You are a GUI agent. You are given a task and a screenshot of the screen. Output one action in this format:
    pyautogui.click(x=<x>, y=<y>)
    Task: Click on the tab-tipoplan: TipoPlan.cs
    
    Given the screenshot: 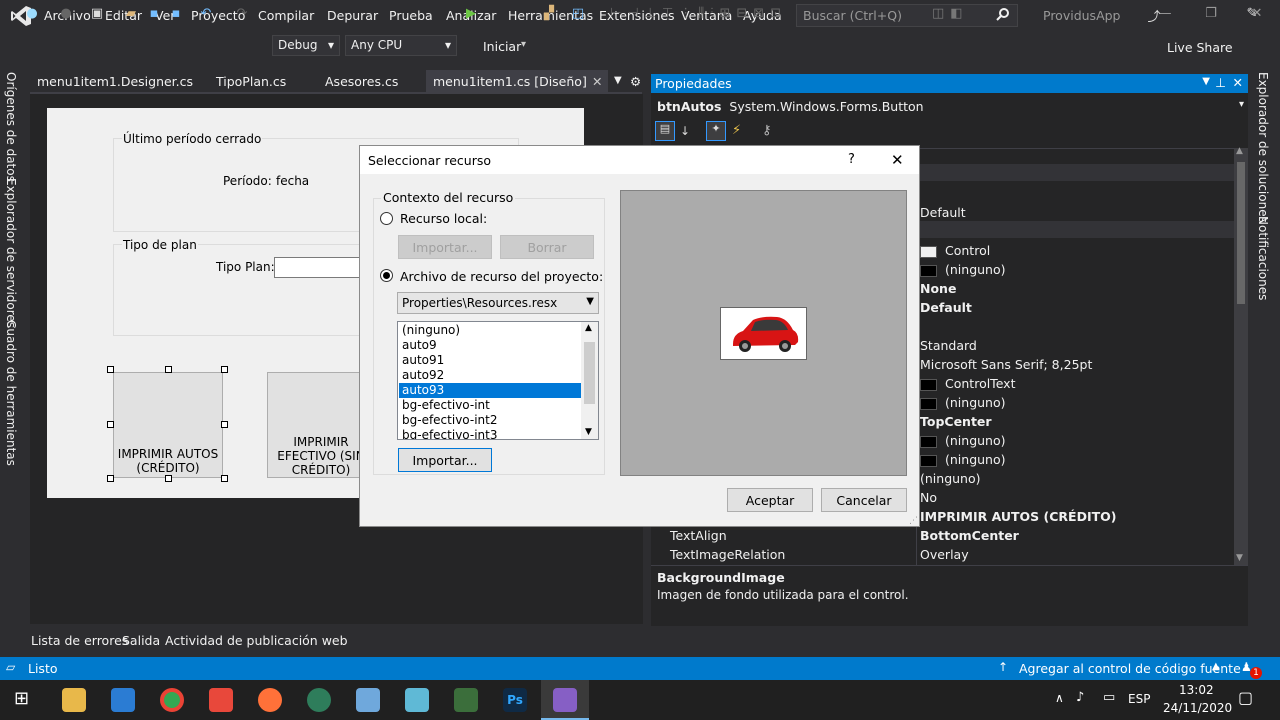 What is the action you would take?
    pyautogui.click(x=251, y=81)
    